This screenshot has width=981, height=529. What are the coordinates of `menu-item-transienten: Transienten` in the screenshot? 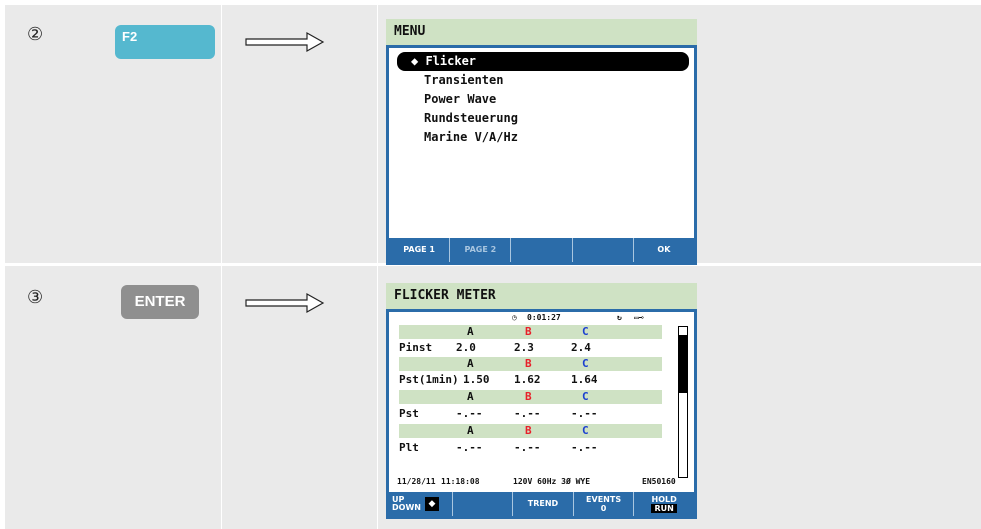 It's located at (541, 80).